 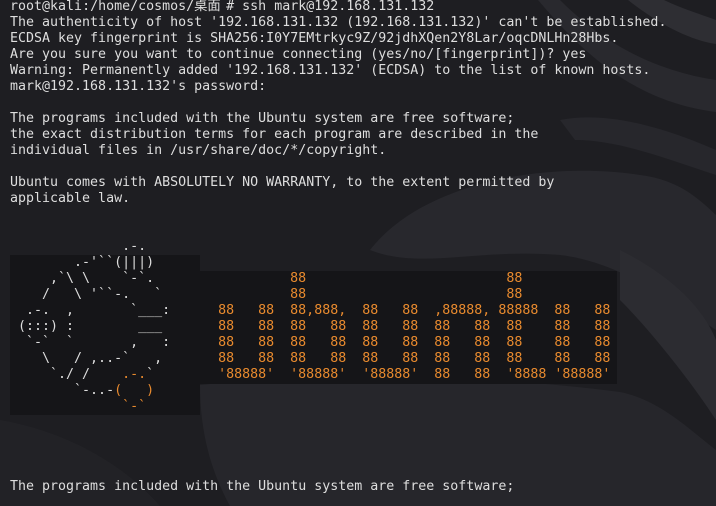 I want to click on prompt-path: :/home/cosmos/, so click(x=138, y=7).